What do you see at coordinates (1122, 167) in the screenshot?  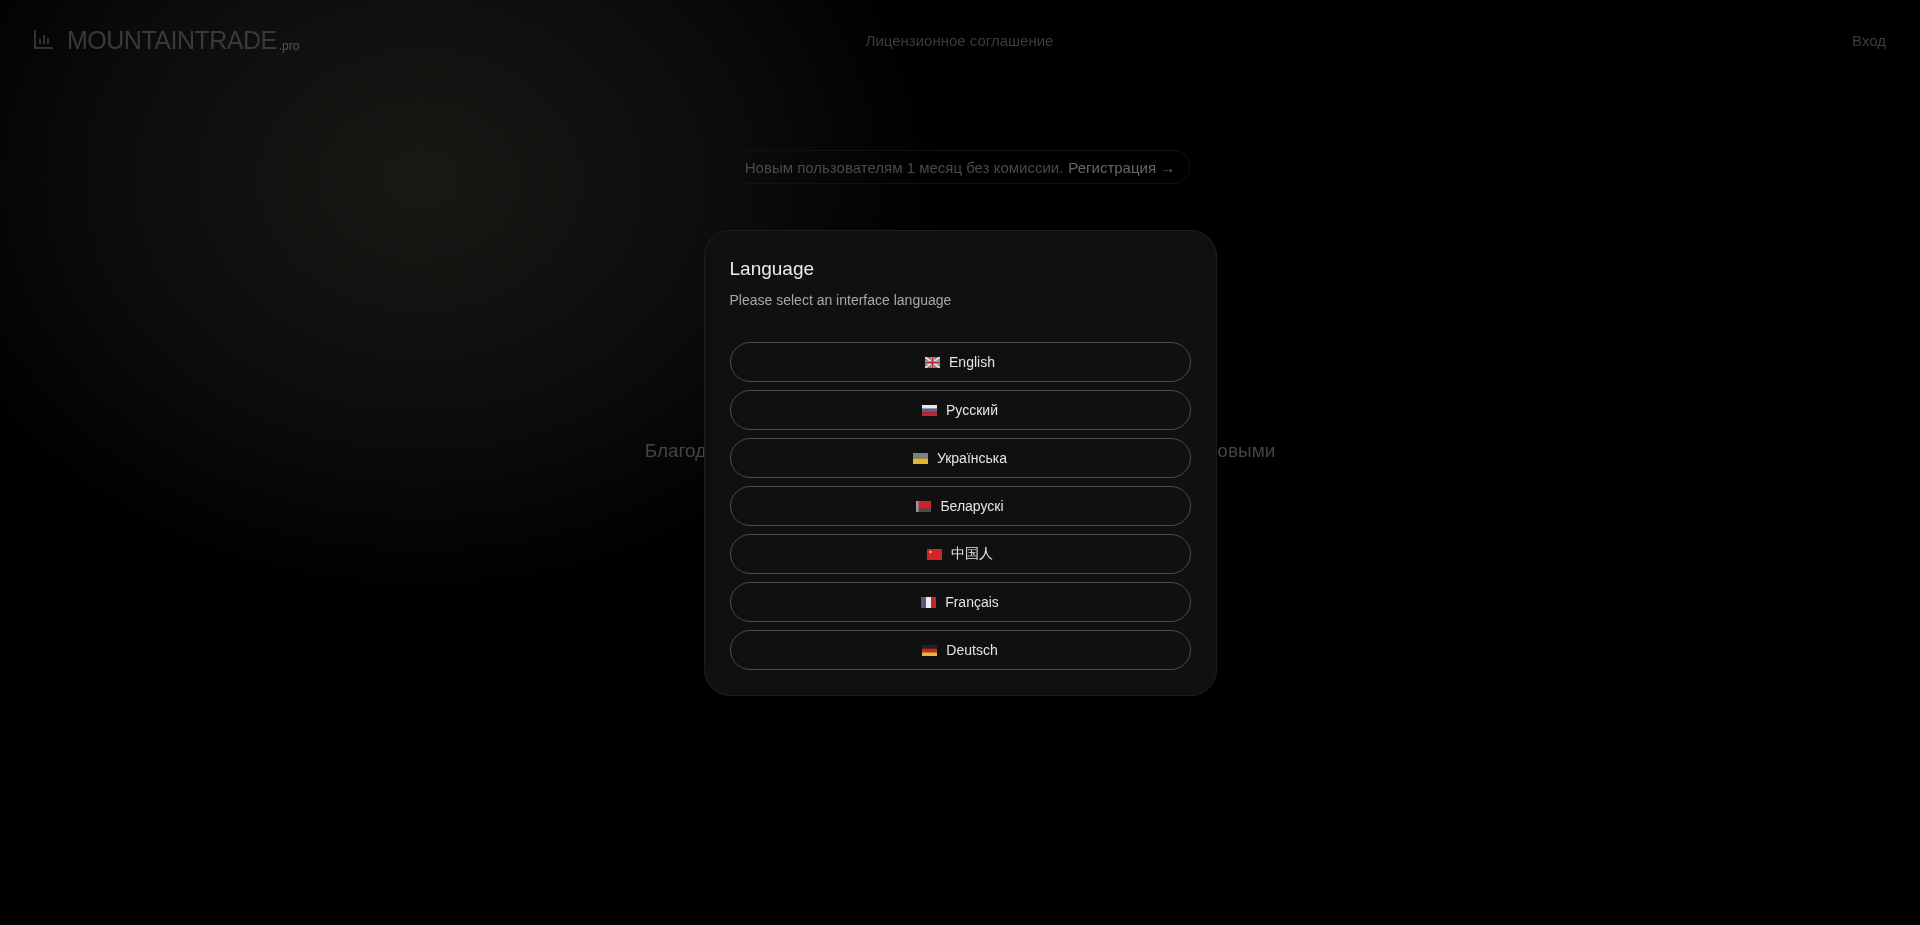 I see `register-link: Регистрация →` at bounding box center [1122, 167].